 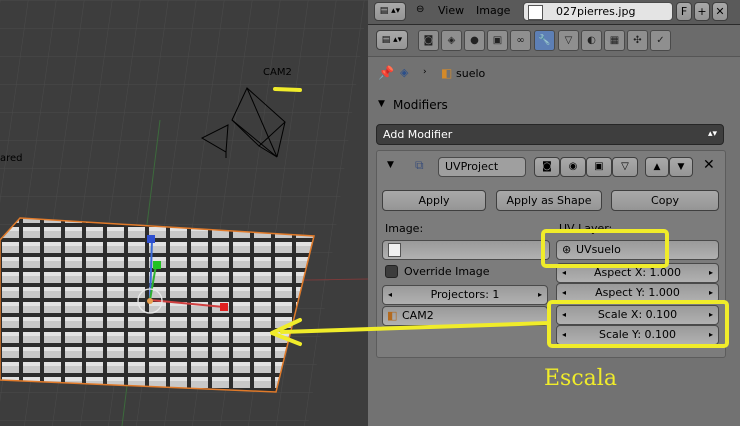 I want to click on unlink-button: ✕, so click(x=720, y=11).